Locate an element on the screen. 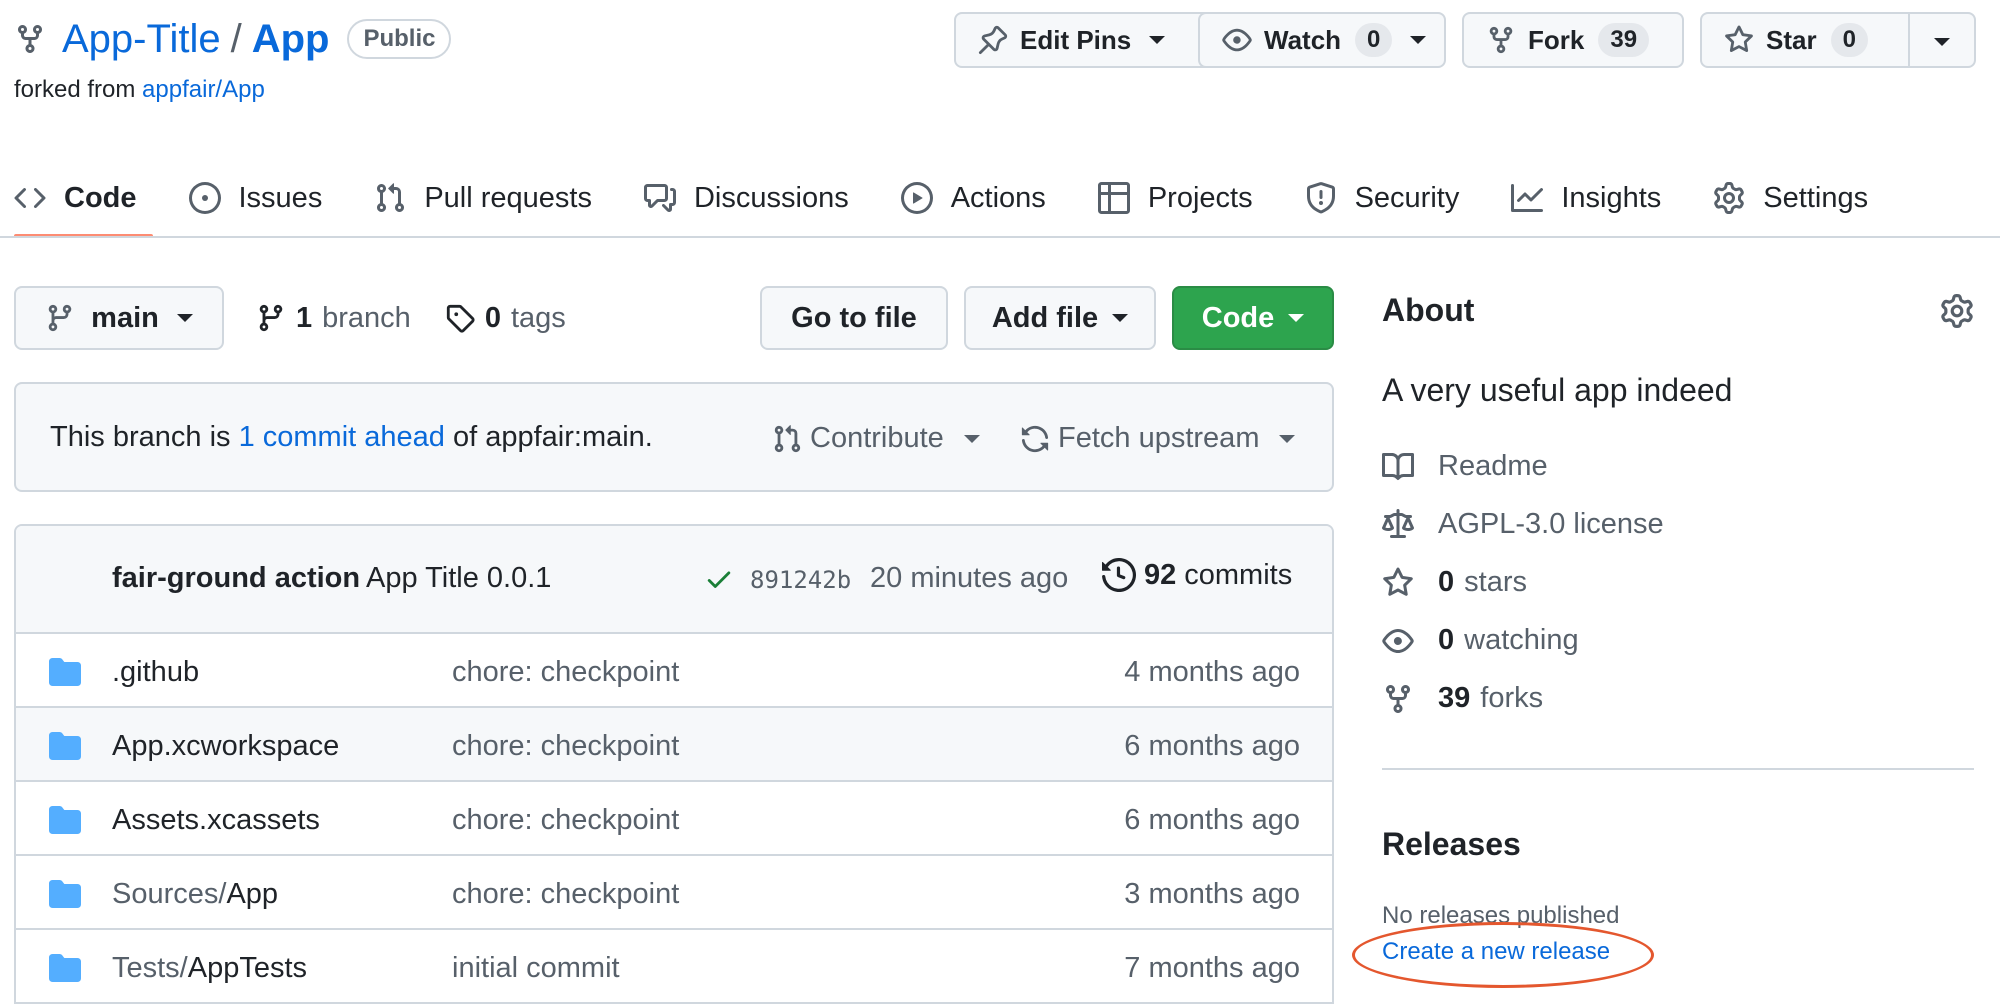 This screenshot has height=1004, width=2000. tab-label: Security is located at coordinates (1407, 197).